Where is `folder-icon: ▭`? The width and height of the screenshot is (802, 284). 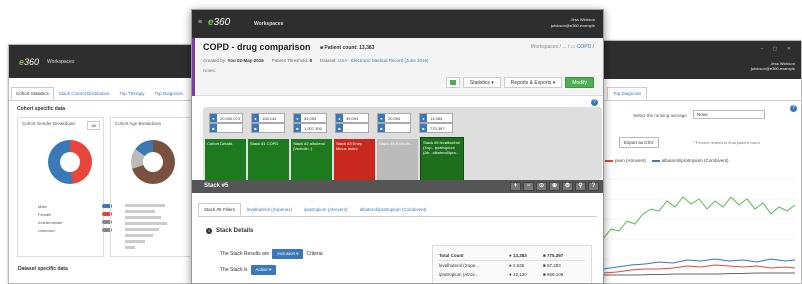 folder-icon: ▭ is located at coordinates (573, 47).